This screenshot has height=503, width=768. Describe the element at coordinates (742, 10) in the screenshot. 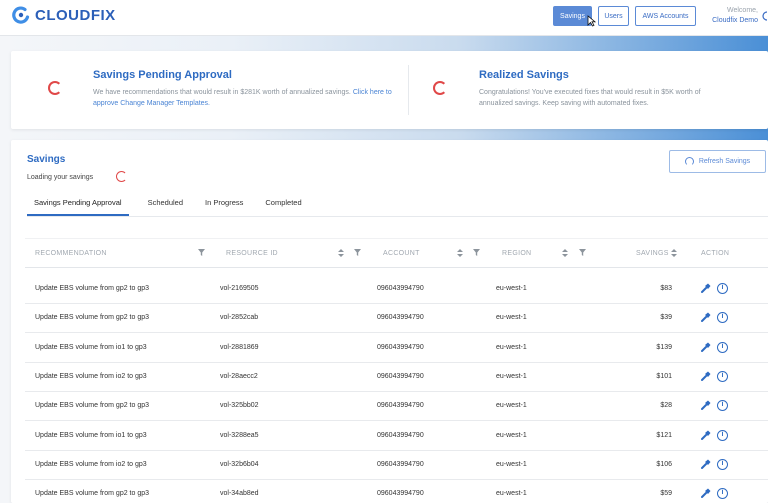

I see `welcome-label: Welcome,` at that location.